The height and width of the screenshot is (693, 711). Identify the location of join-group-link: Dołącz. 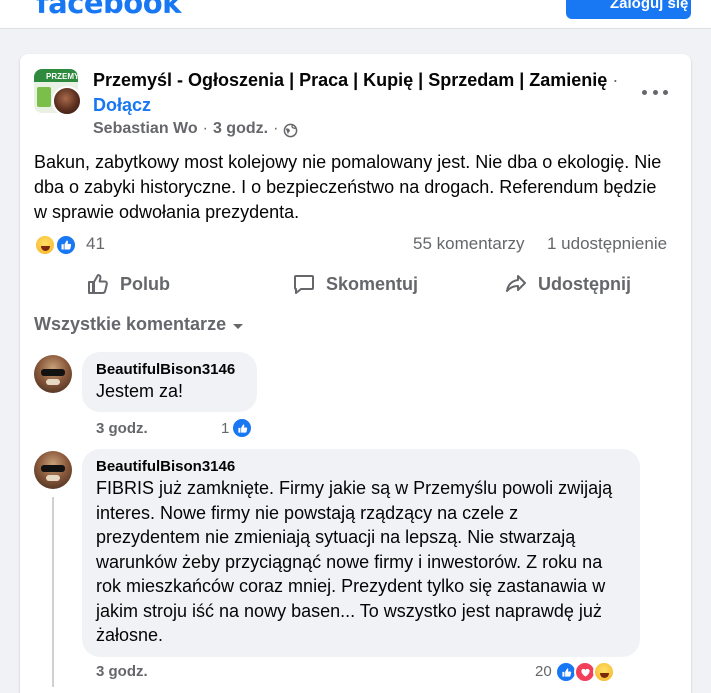
(122, 105).